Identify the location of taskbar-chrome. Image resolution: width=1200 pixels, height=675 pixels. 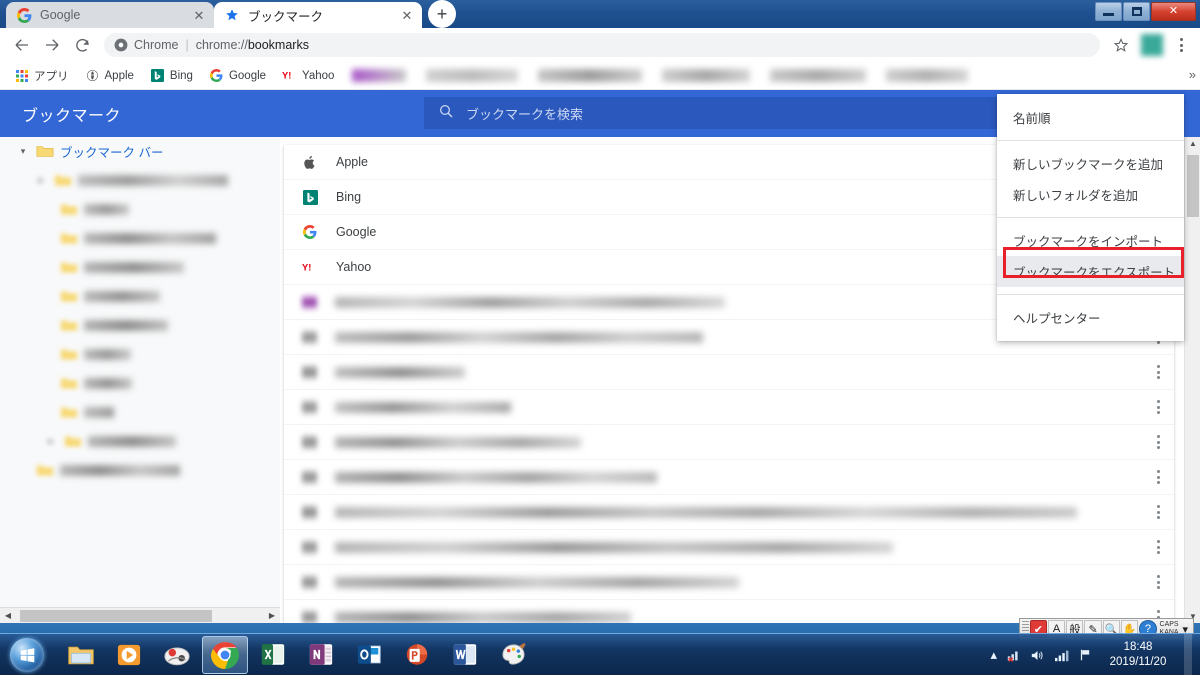
(225, 654).